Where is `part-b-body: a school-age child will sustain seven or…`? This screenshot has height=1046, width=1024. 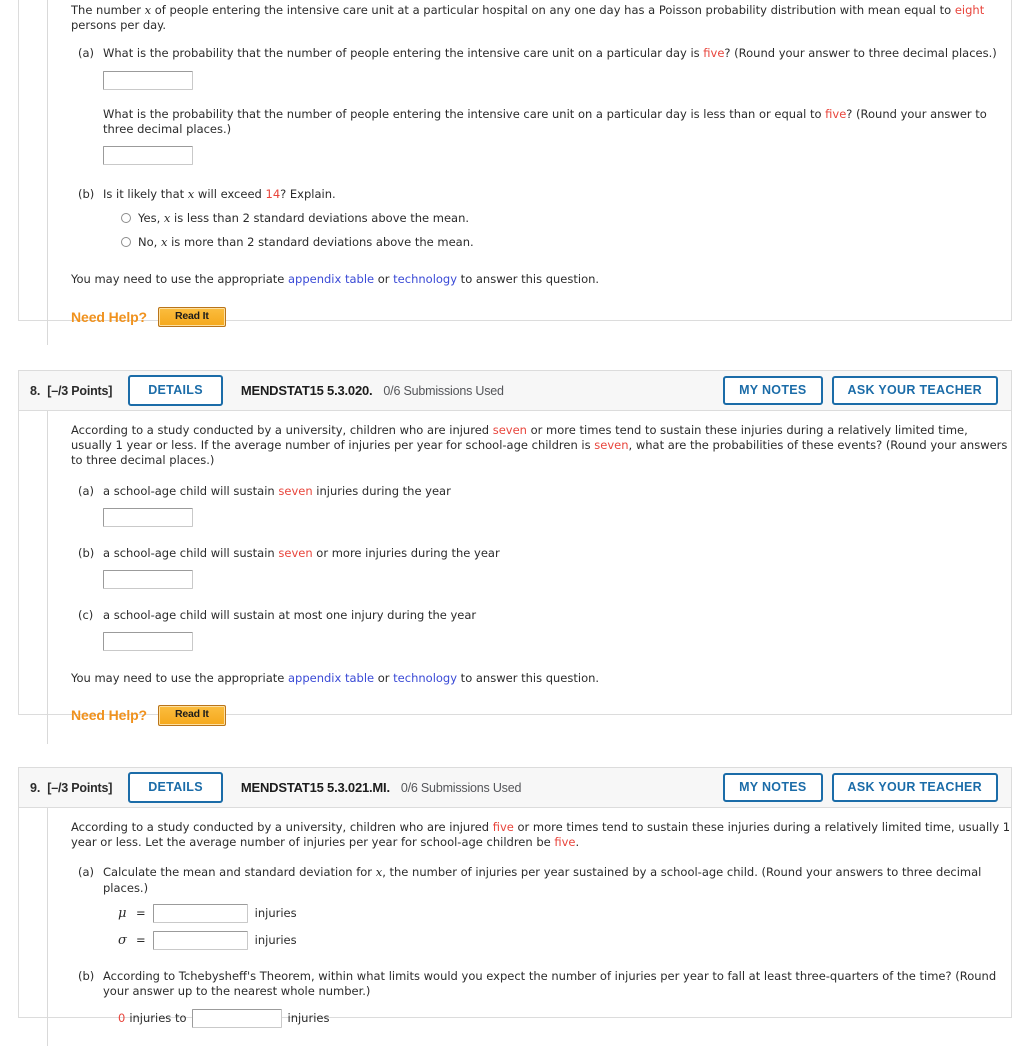
part-b-body: a school-age child will sustain seven or… is located at coordinates (557, 567).